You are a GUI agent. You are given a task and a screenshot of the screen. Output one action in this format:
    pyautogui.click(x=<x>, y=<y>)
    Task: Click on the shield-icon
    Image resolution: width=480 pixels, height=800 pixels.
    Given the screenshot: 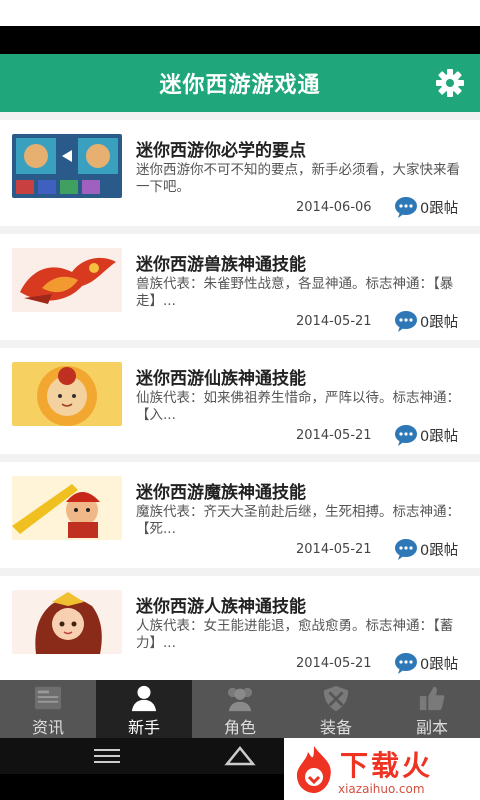 What is the action you would take?
    pyautogui.click(x=336, y=698)
    